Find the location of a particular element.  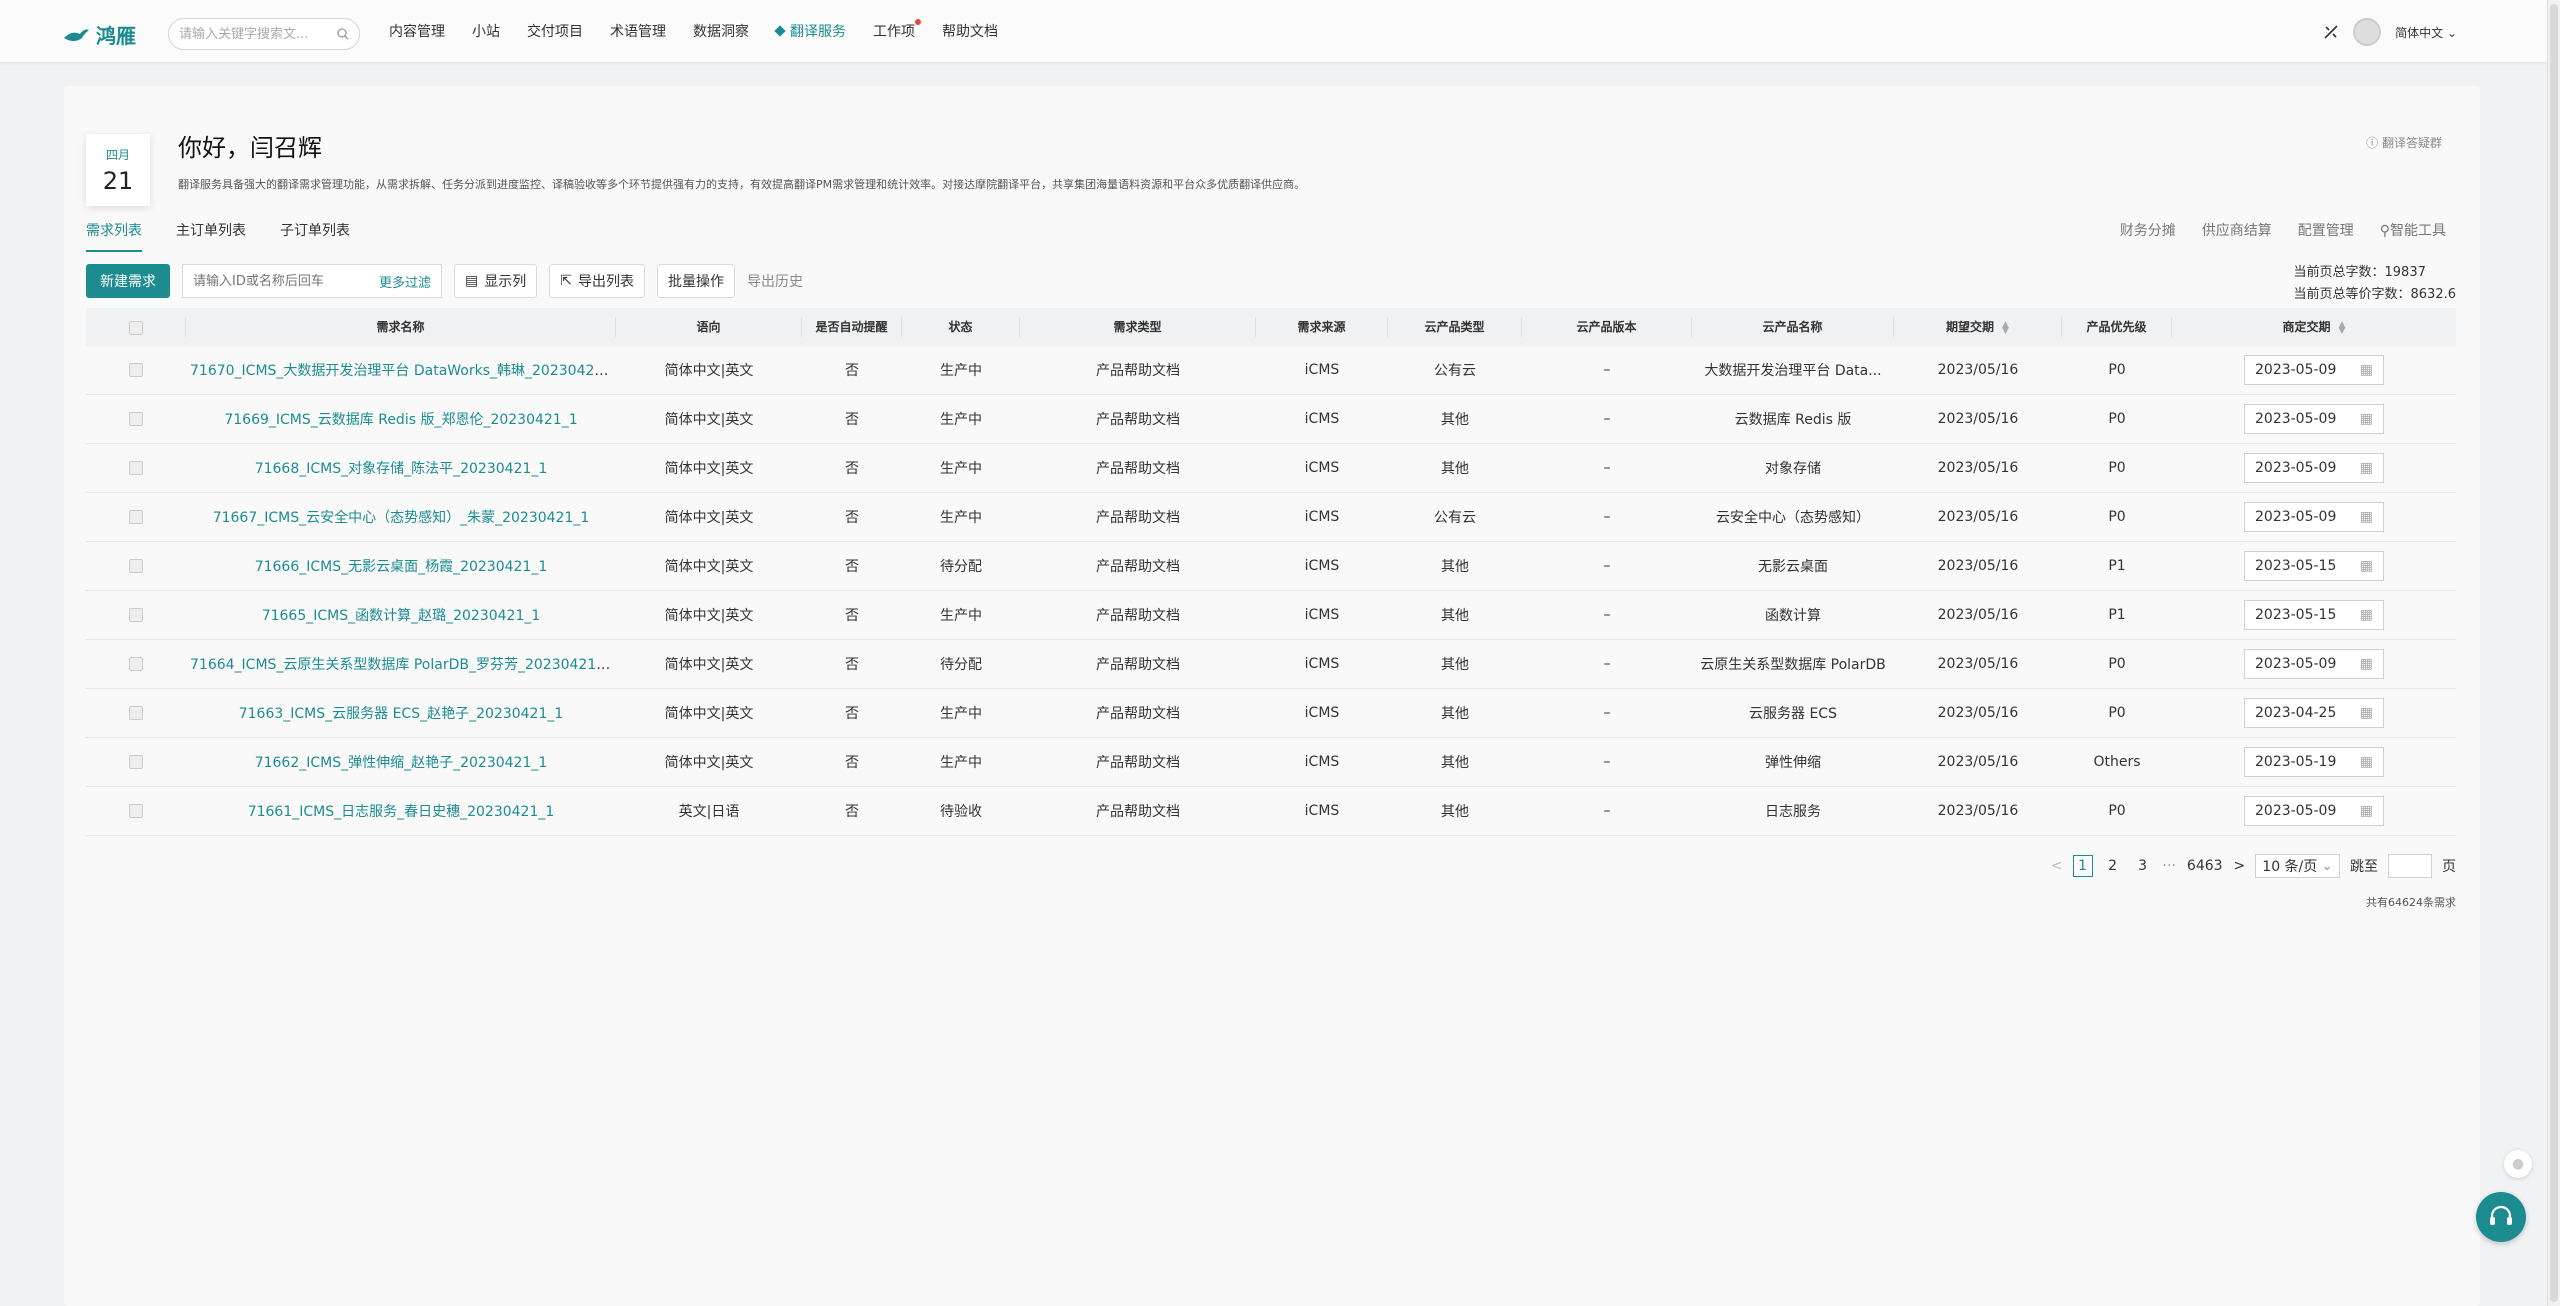

select-all-checkbox is located at coordinates (135, 327).